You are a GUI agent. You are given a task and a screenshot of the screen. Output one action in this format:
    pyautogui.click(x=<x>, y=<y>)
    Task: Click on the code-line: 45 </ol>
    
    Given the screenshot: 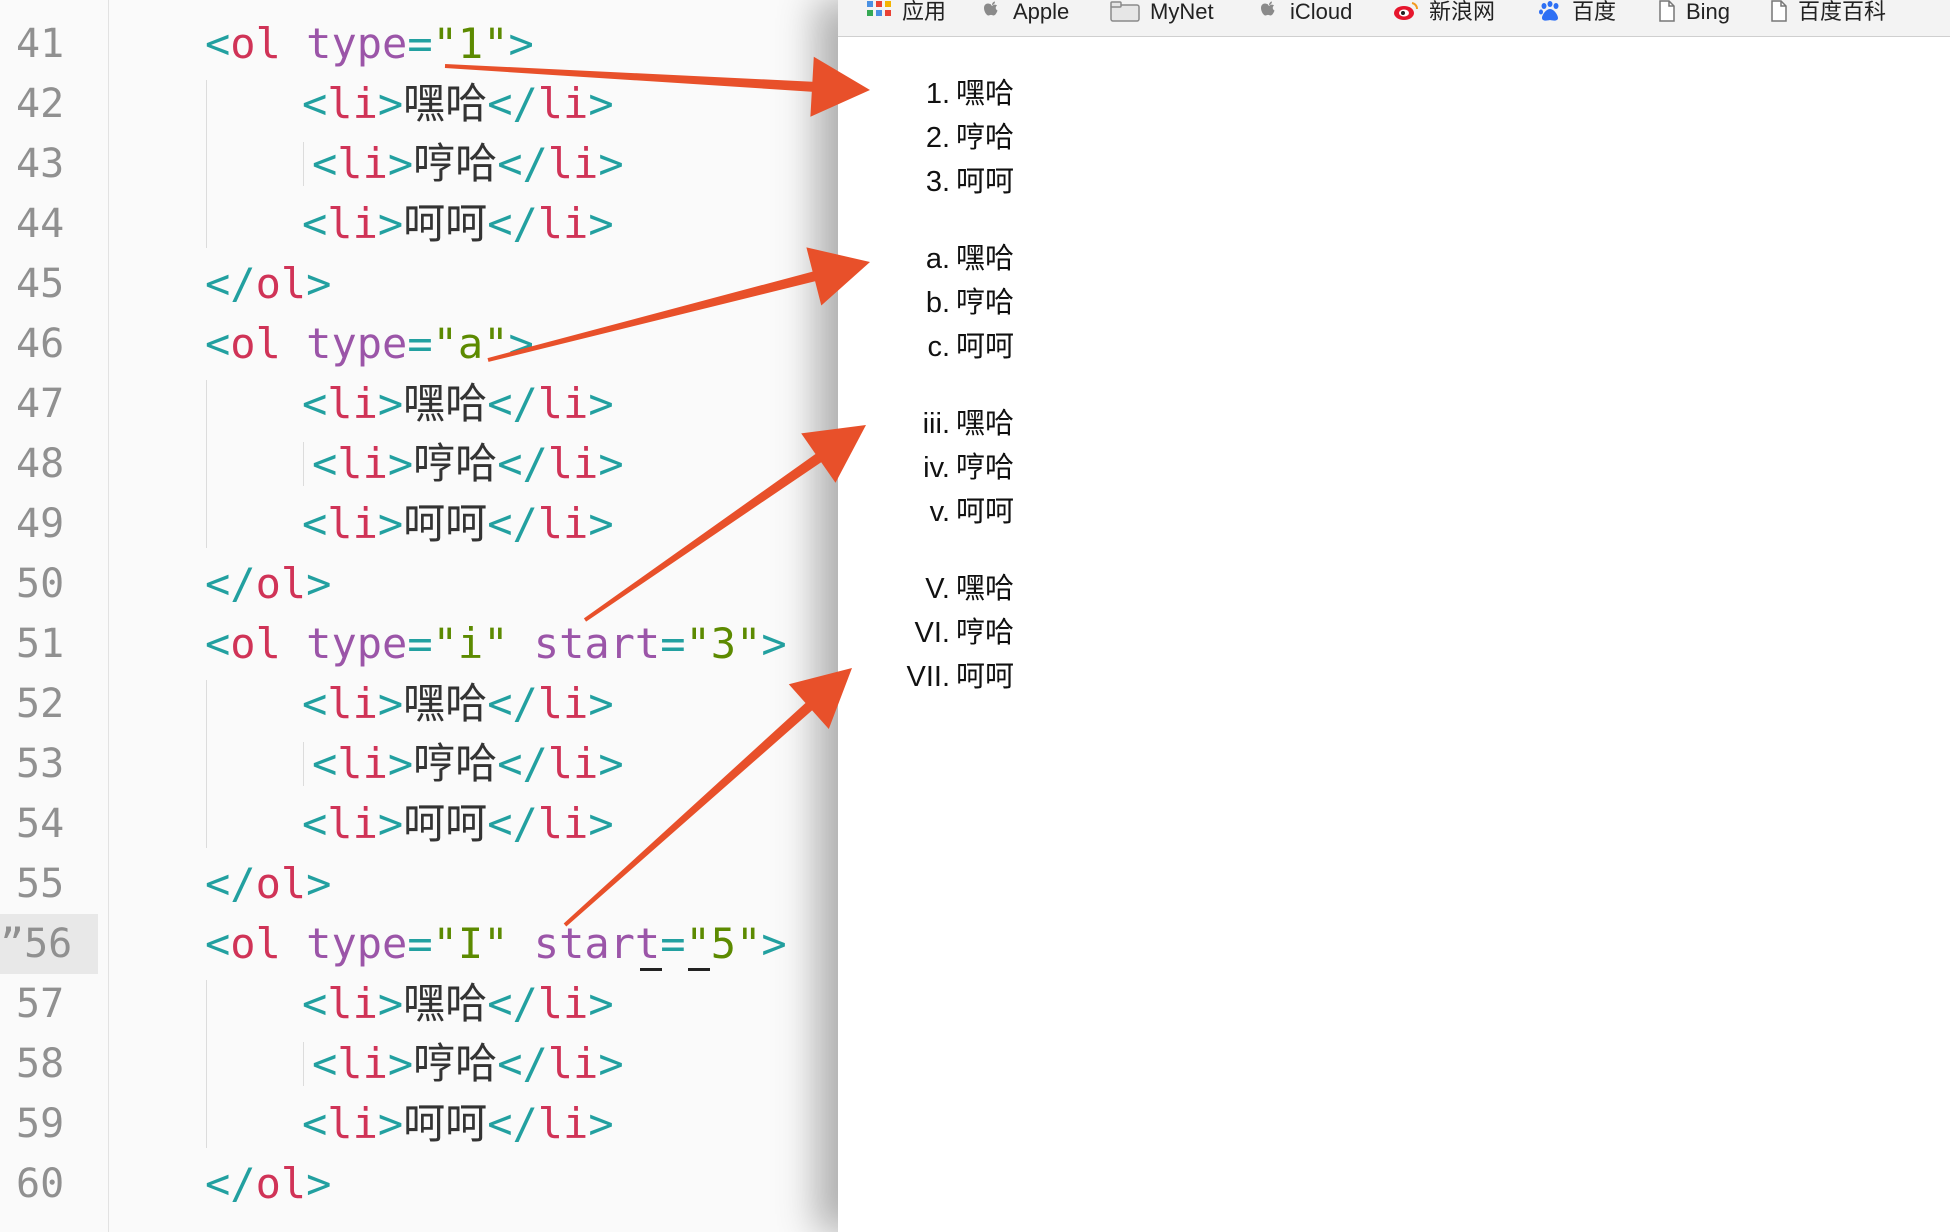 What is the action you would take?
    pyautogui.click(x=419, y=284)
    